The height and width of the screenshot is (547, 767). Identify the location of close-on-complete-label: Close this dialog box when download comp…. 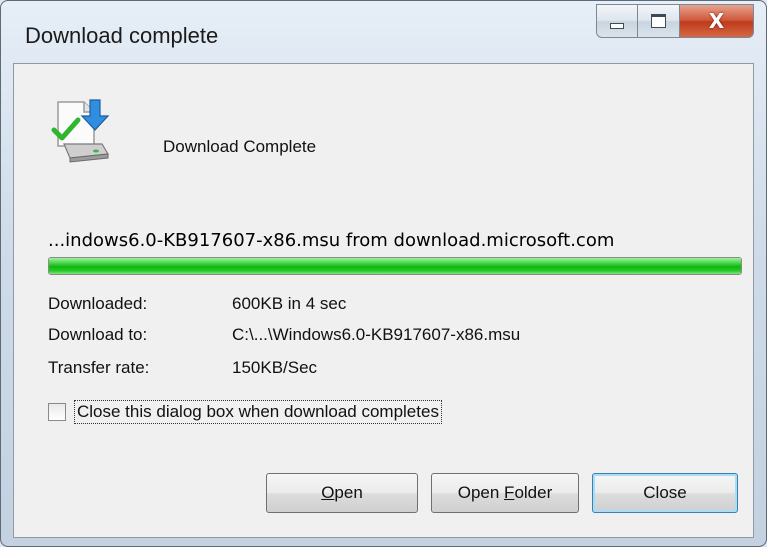
(258, 412).